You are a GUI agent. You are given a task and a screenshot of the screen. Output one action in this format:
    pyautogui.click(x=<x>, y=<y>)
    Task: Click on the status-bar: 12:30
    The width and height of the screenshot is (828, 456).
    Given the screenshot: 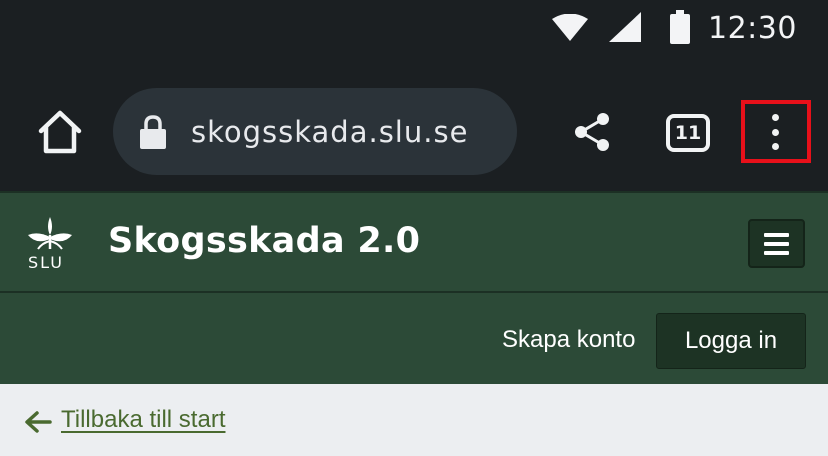 What is the action you would take?
    pyautogui.click(x=414, y=29)
    